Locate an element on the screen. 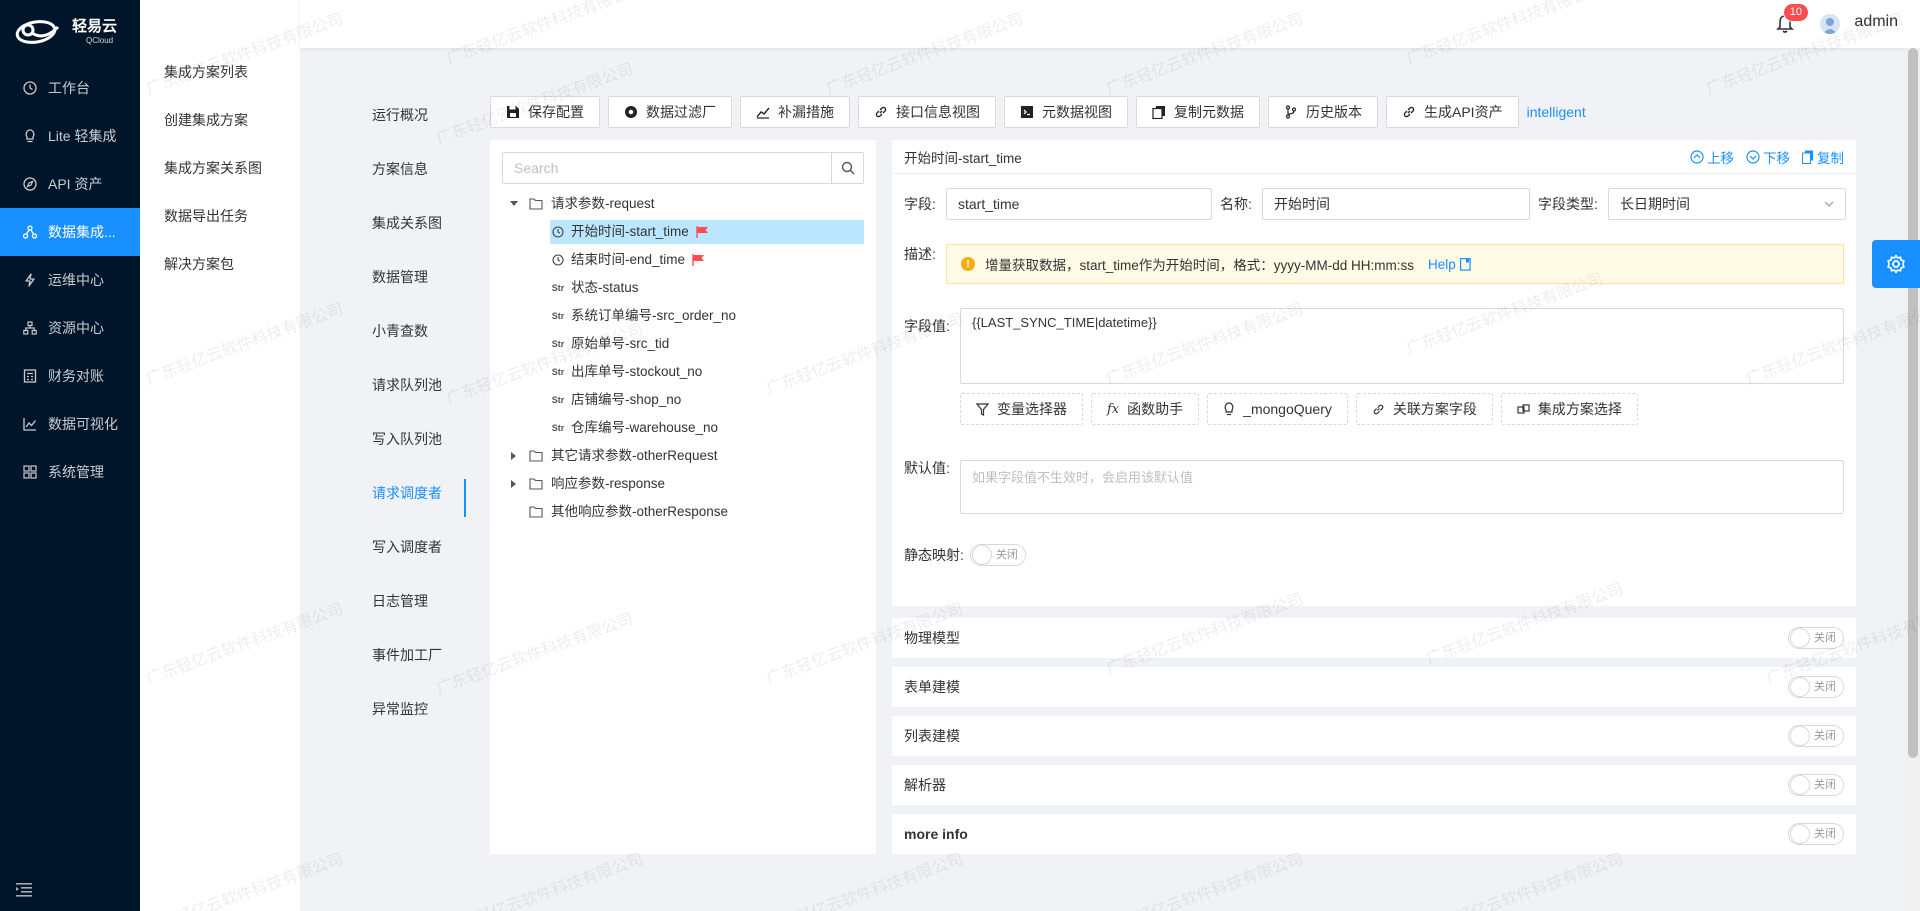 This screenshot has height=911, width=1920. tab-9: 日志管理 is located at coordinates (413, 603).